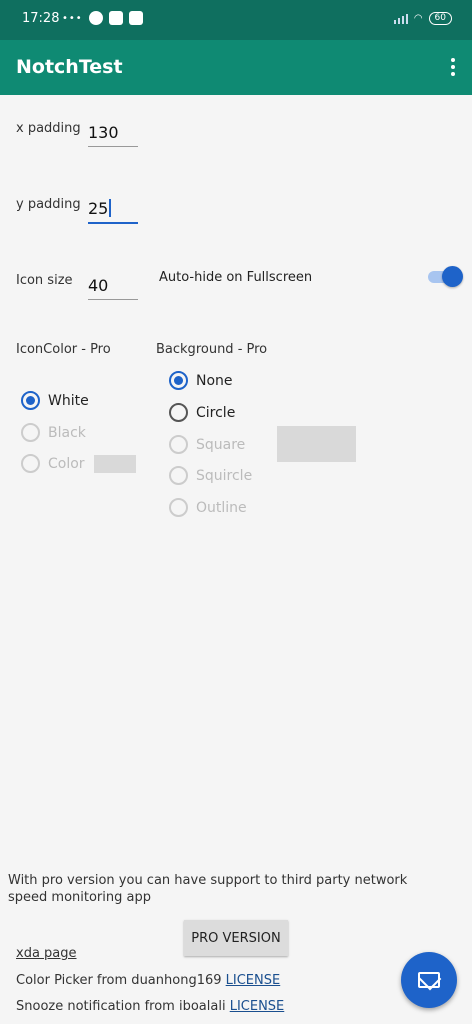 The width and height of the screenshot is (472, 1024). I want to click on icon-color-color-radio: Color, so click(53, 463).